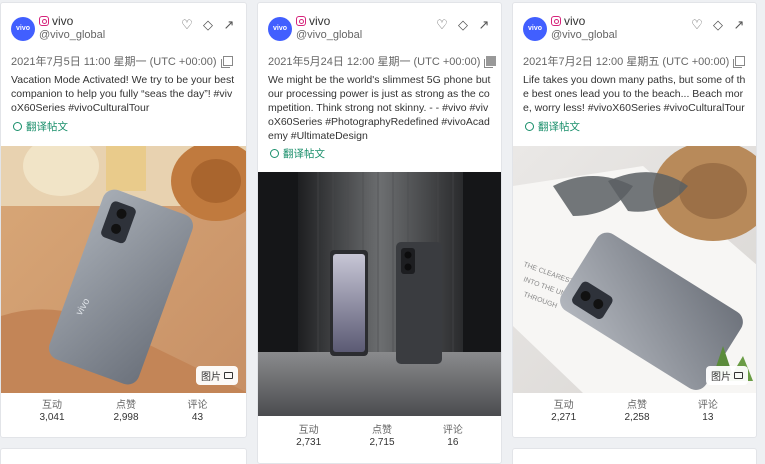 Image resolution: width=765 pixels, height=464 pixels. I want to click on stat-likes: 点赞 2,998, so click(125, 412).